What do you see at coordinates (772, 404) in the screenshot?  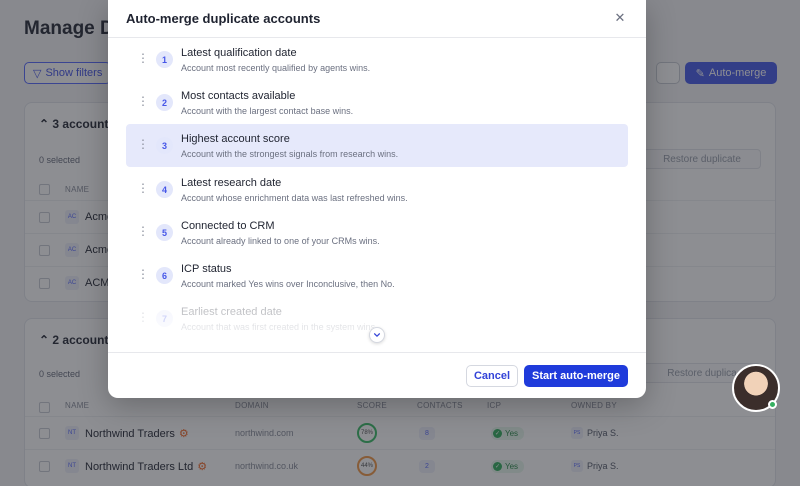 I see `online-status-dot` at bounding box center [772, 404].